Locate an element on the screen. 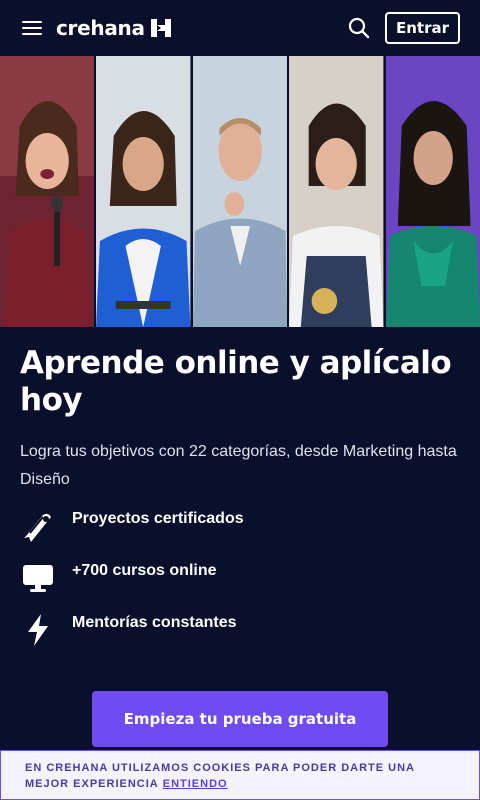 The width and height of the screenshot is (480, 800). logo-text: crehana is located at coordinates (100, 28).